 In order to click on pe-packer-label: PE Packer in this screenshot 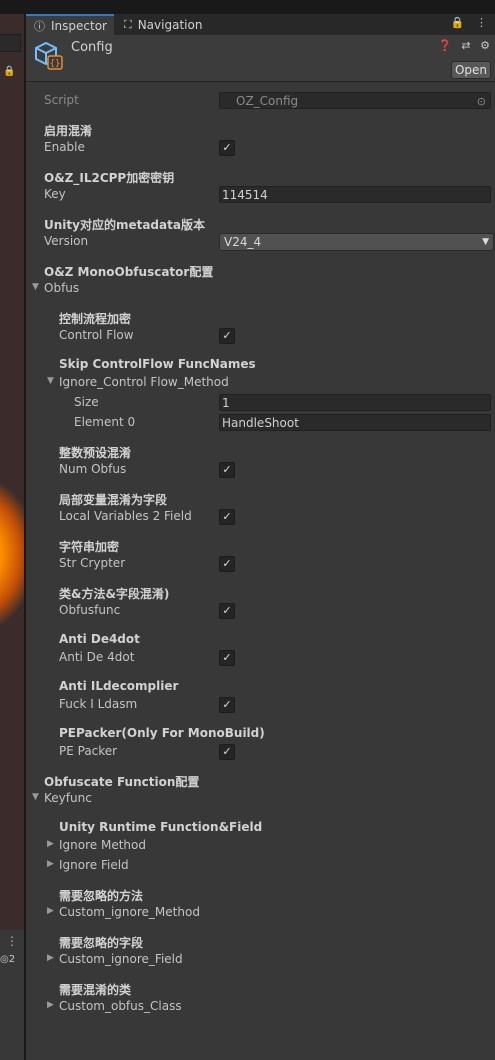, I will do `click(88, 751)`.